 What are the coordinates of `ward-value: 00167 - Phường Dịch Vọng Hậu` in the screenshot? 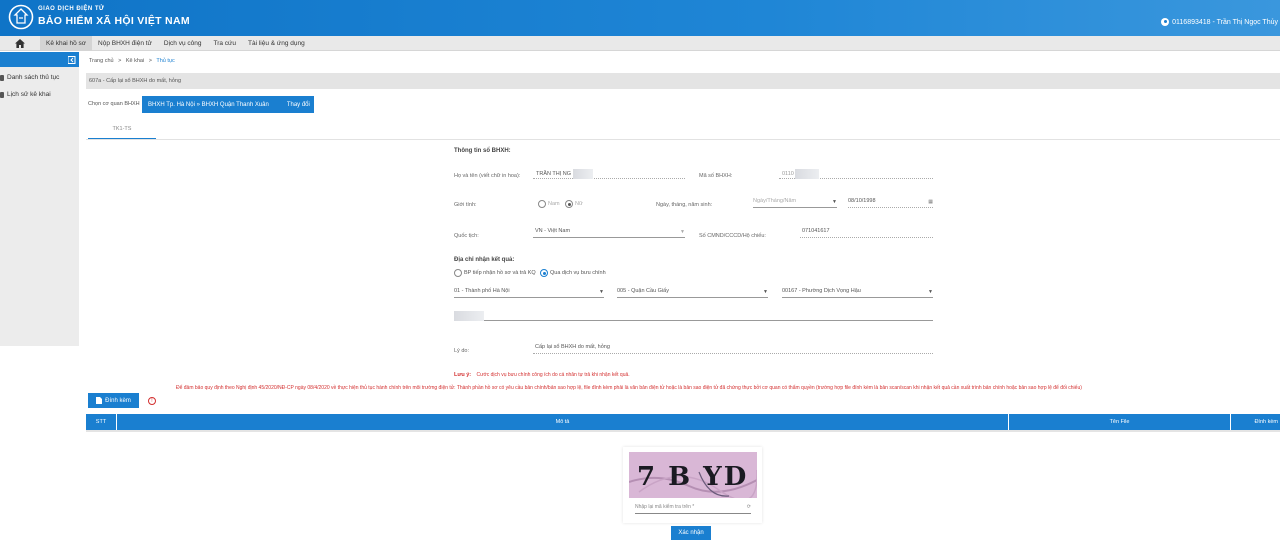 It's located at (821, 291).